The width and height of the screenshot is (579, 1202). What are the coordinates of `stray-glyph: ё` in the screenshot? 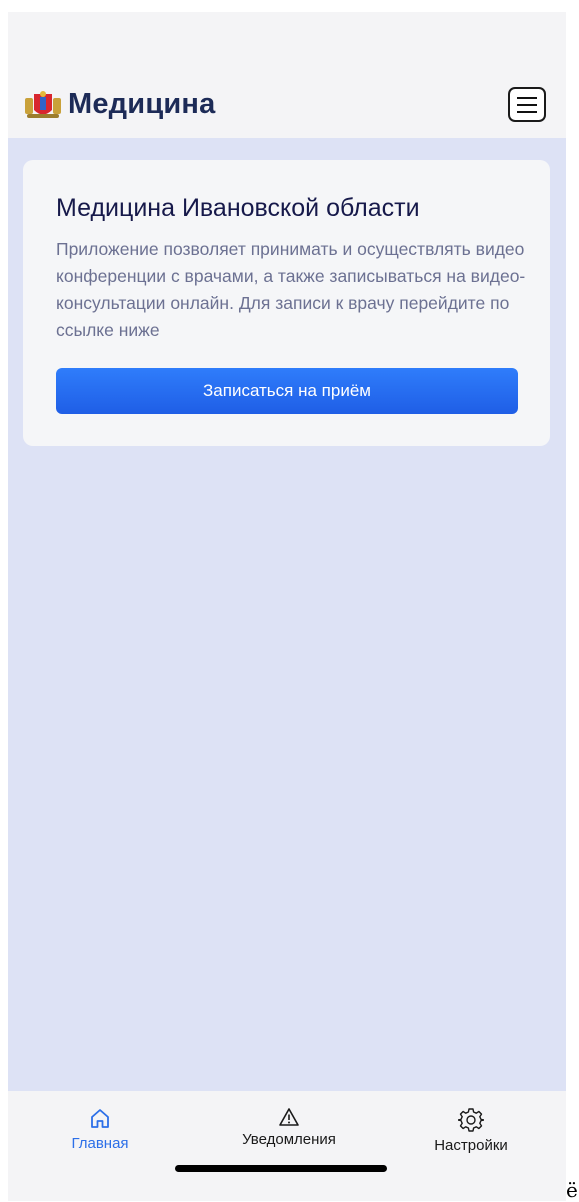 It's located at (572, 1190).